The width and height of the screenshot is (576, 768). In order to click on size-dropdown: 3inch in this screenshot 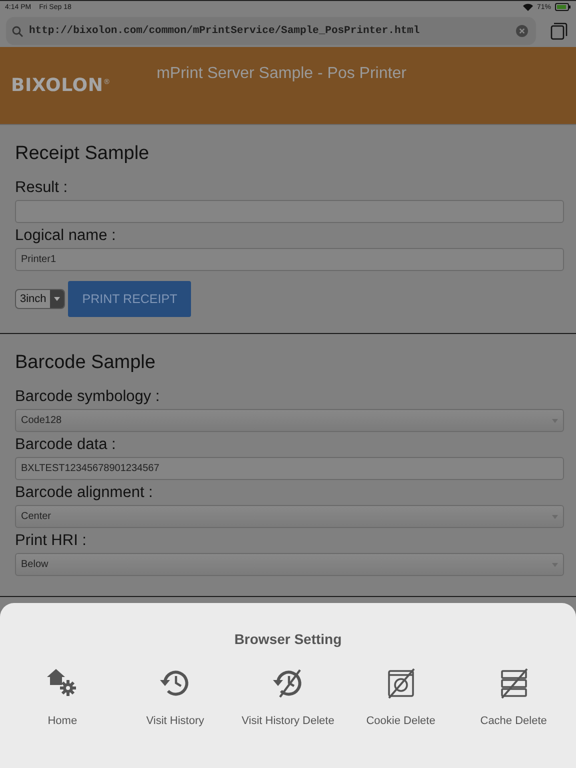, I will do `click(40, 299)`.